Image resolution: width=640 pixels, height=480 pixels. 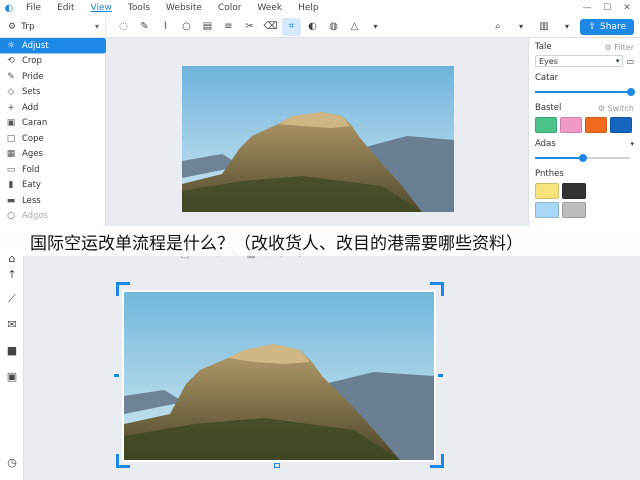 What do you see at coordinates (312, 27) in the screenshot?
I see `fill-tool-icon: ◐` at bounding box center [312, 27].